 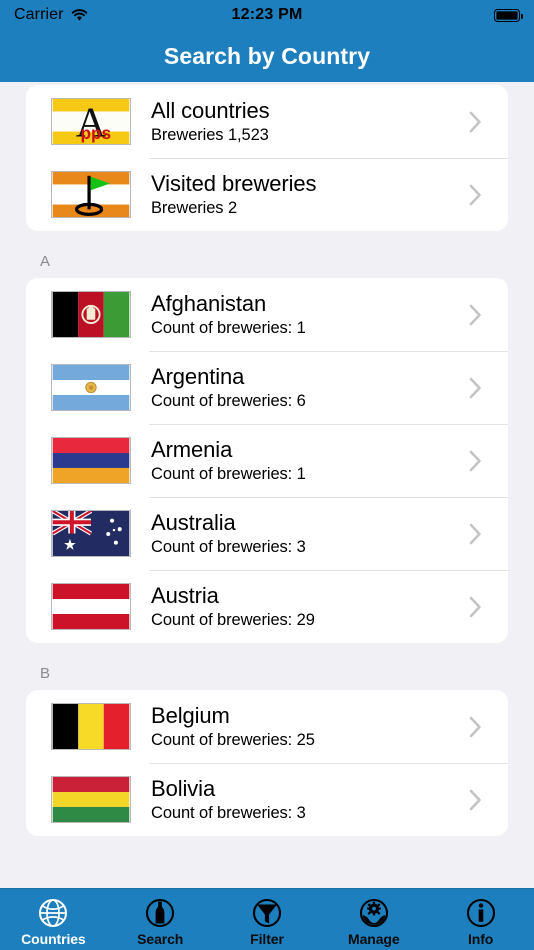 What do you see at coordinates (480, 938) in the screenshot?
I see `tab-label: Info` at bounding box center [480, 938].